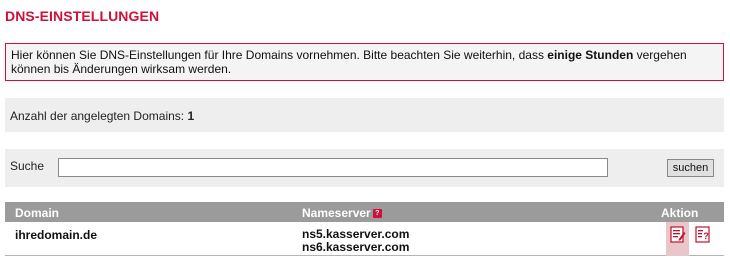 The height and width of the screenshot is (262, 730). Describe the element at coordinates (356, 234) in the screenshot. I see `nameserver-1: ns5.kasserver.com` at that location.